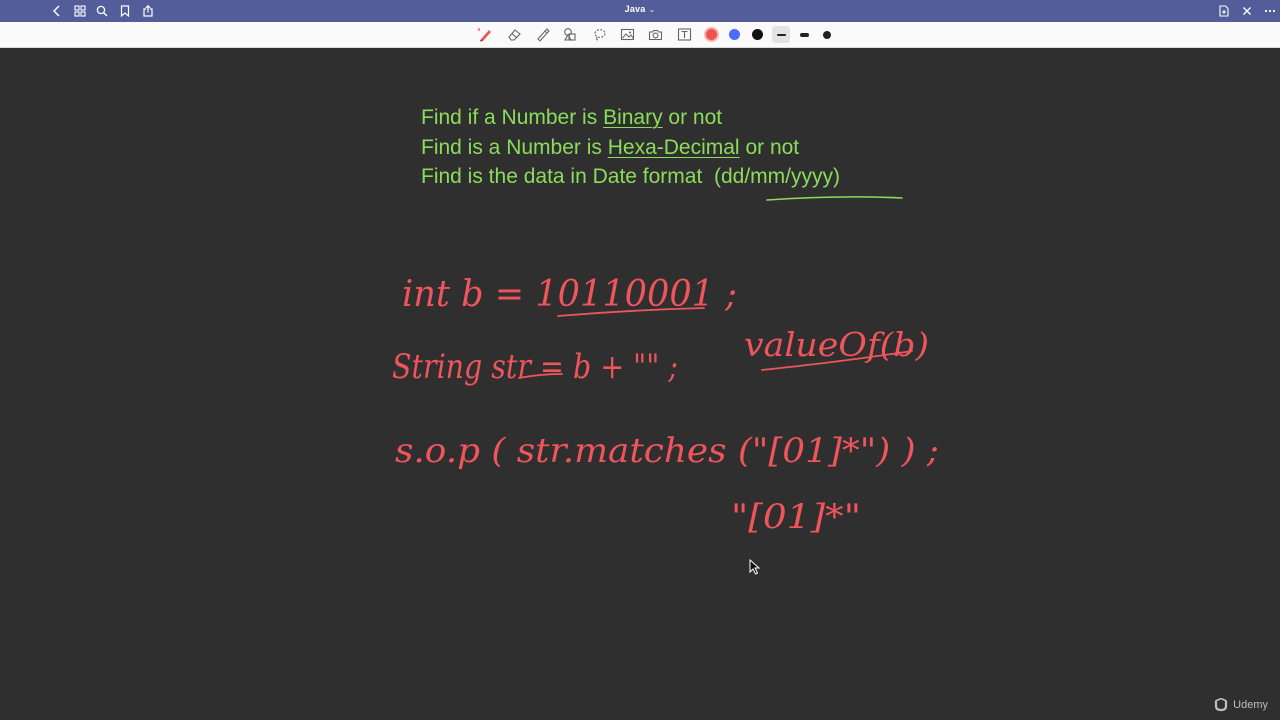 The width and height of the screenshot is (1280, 720). What do you see at coordinates (652, 9) in the screenshot?
I see `chevron-down-icon: ⌄` at bounding box center [652, 9].